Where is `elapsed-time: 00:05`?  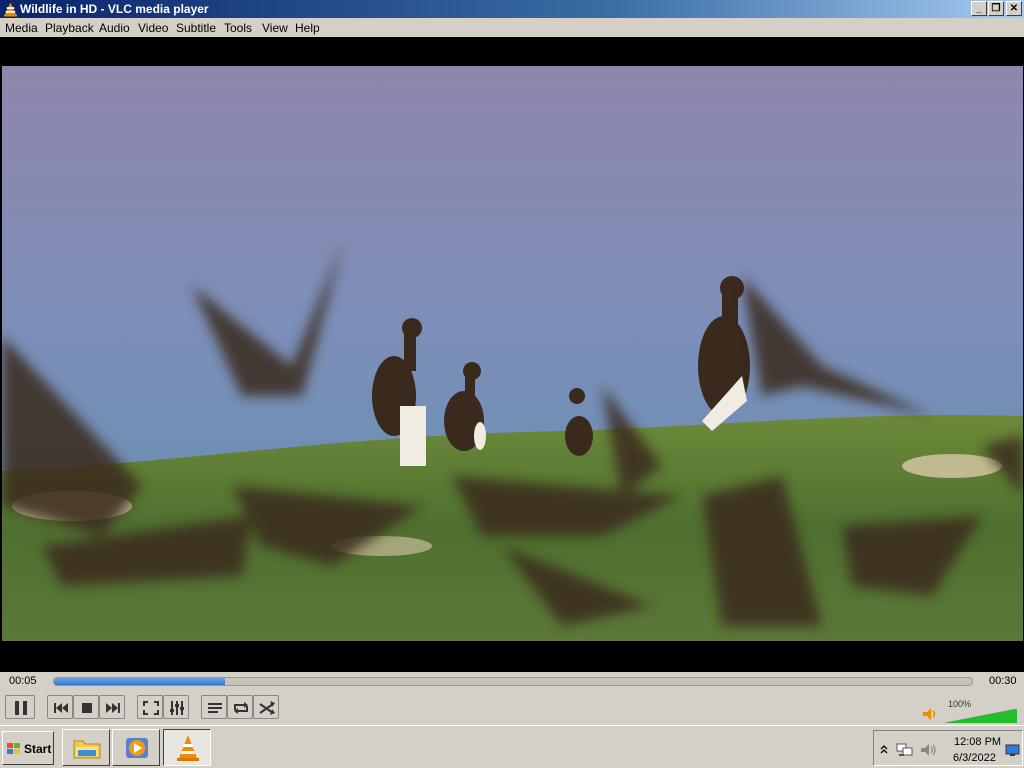
elapsed-time: 00:05 is located at coordinates (23, 681).